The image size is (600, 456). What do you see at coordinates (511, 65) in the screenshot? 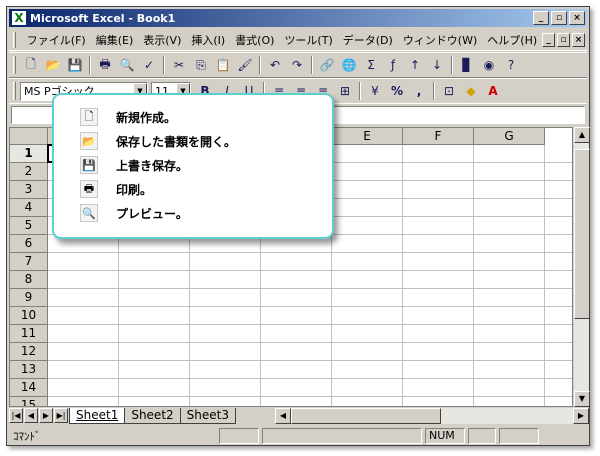
I see `help-assistant-icon: ?` at bounding box center [511, 65].